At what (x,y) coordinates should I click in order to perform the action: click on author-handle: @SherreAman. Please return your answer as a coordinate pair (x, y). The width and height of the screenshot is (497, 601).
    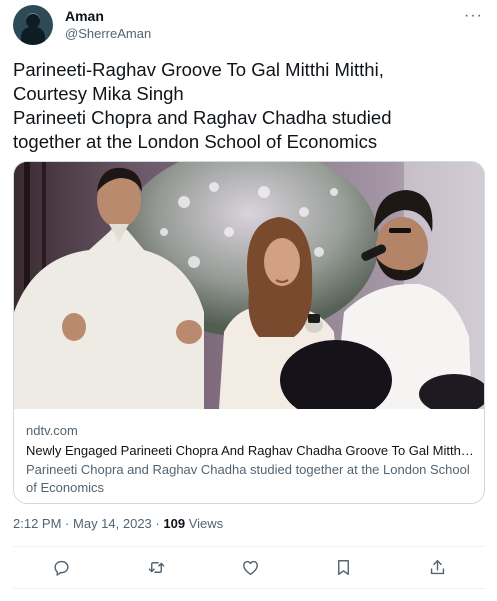
    Looking at the image, I should click on (108, 33).